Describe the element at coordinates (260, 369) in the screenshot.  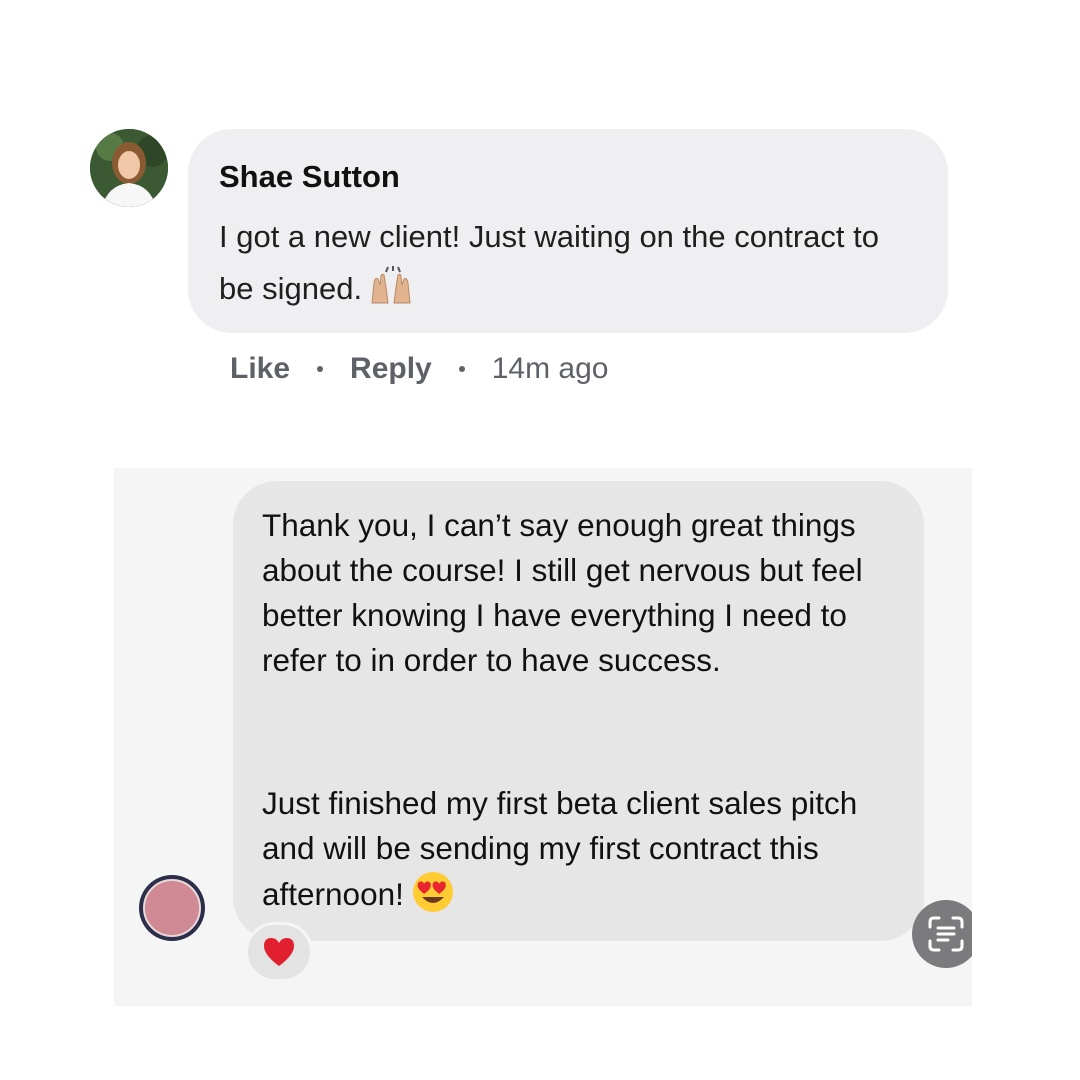
I see `like-button: Like` at that location.